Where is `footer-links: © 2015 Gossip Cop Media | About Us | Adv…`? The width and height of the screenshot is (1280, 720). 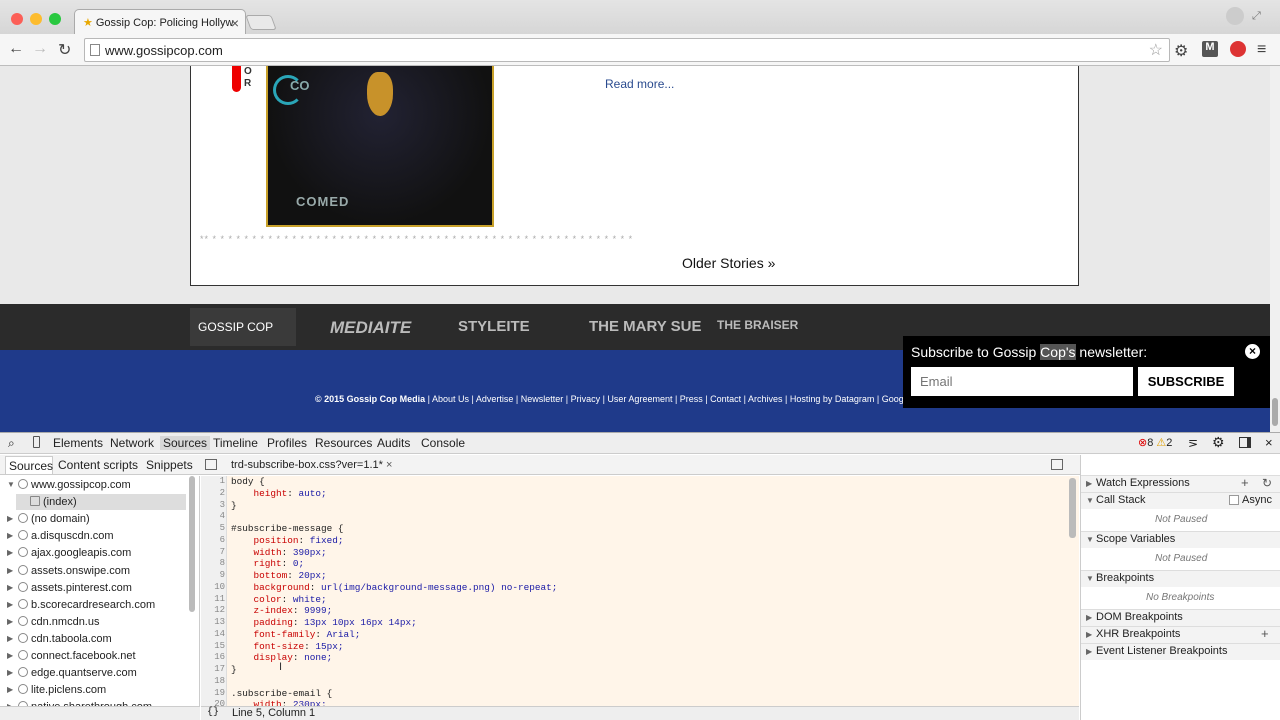
footer-links: © 2015 Gossip Cop Media | About Us | Adv… is located at coordinates (610, 399).